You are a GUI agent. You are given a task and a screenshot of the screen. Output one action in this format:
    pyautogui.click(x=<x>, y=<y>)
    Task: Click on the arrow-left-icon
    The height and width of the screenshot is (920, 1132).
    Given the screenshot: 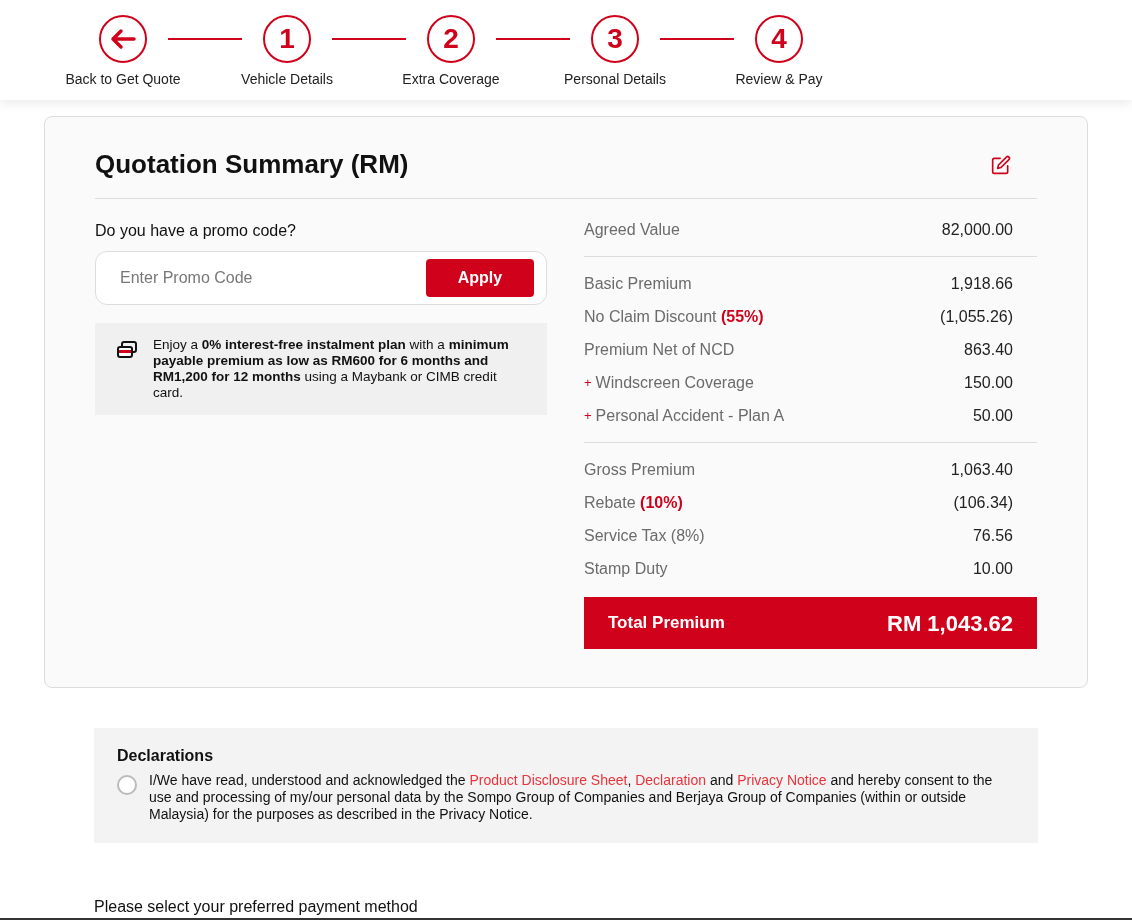 What is the action you would take?
    pyautogui.click(x=123, y=39)
    